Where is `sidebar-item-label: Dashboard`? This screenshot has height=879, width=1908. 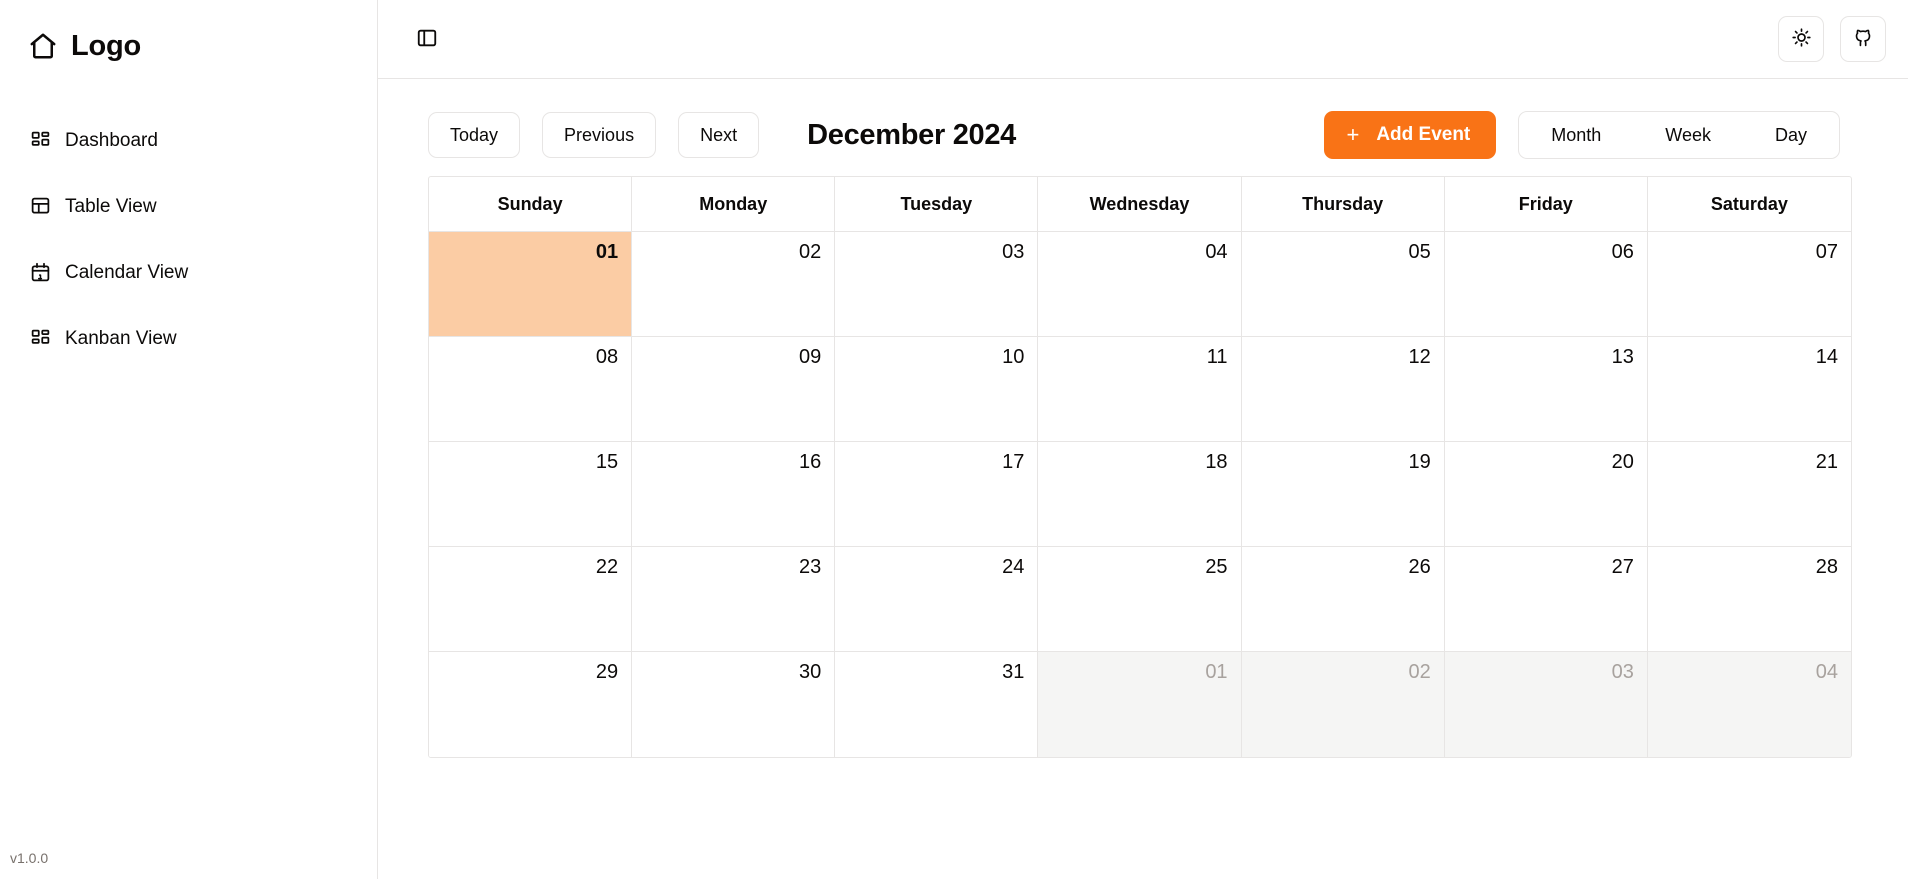 sidebar-item-label: Dashboard is located at coordinates (111, 140).